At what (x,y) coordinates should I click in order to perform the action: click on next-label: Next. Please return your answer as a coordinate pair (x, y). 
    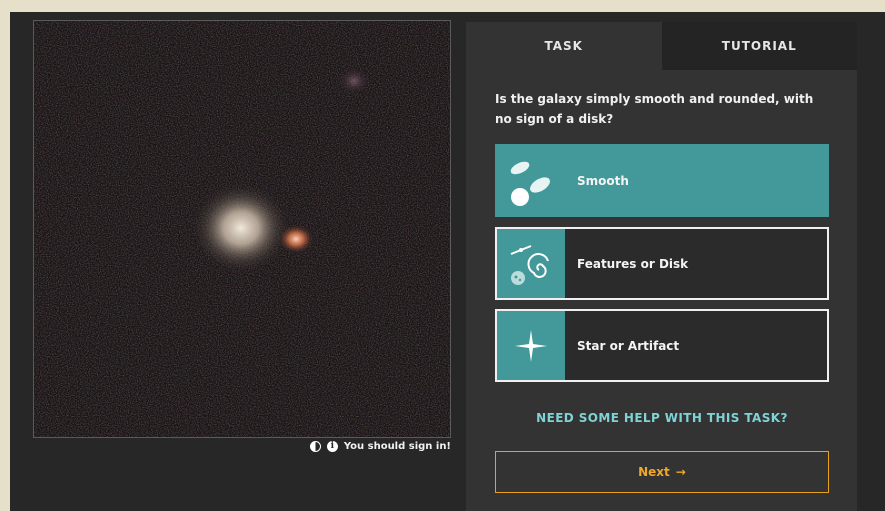
    Looking at the image, I should click on (654, 472).